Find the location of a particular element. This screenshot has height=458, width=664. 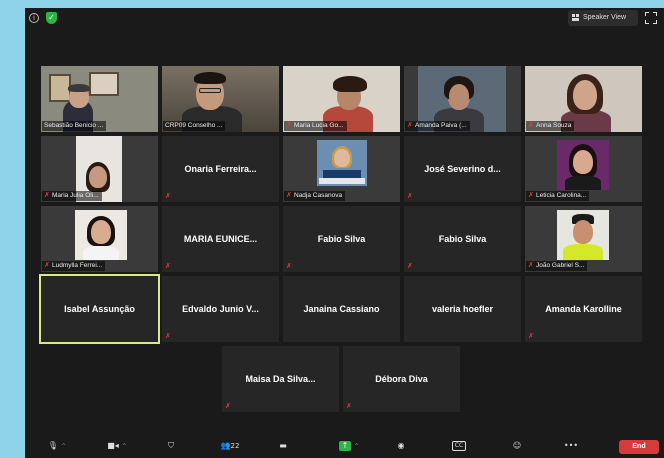

participant-tile: ✗ Nadja Casanova is located at coordinates (341, 169).